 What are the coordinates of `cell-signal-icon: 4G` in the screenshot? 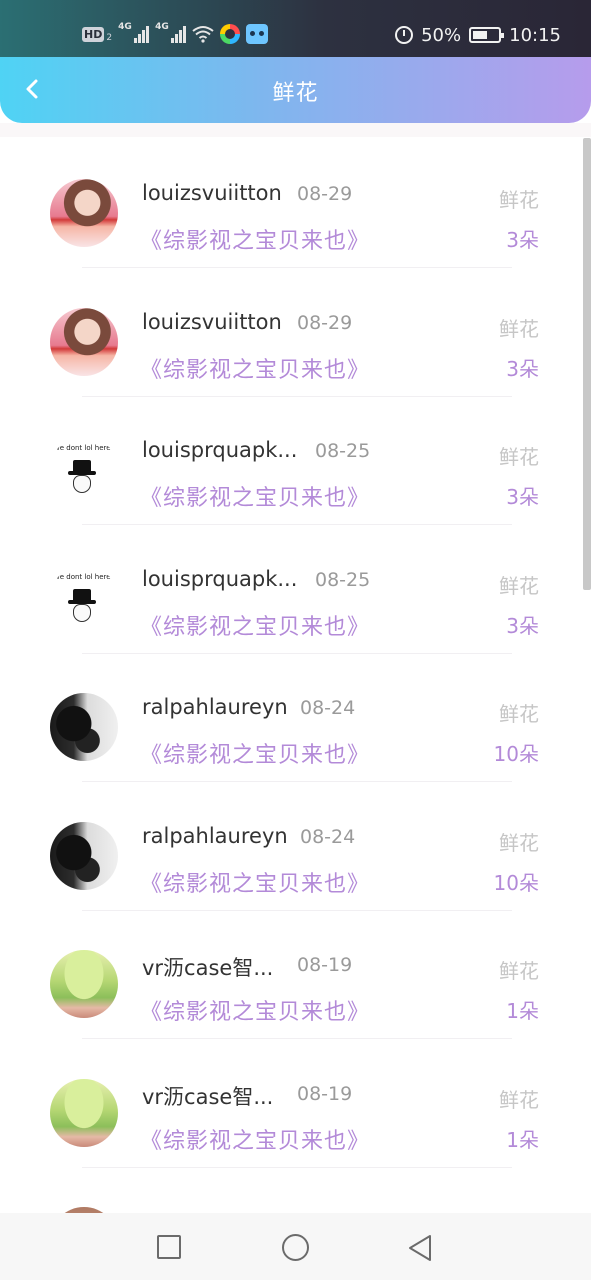 It's located at (134, 32).